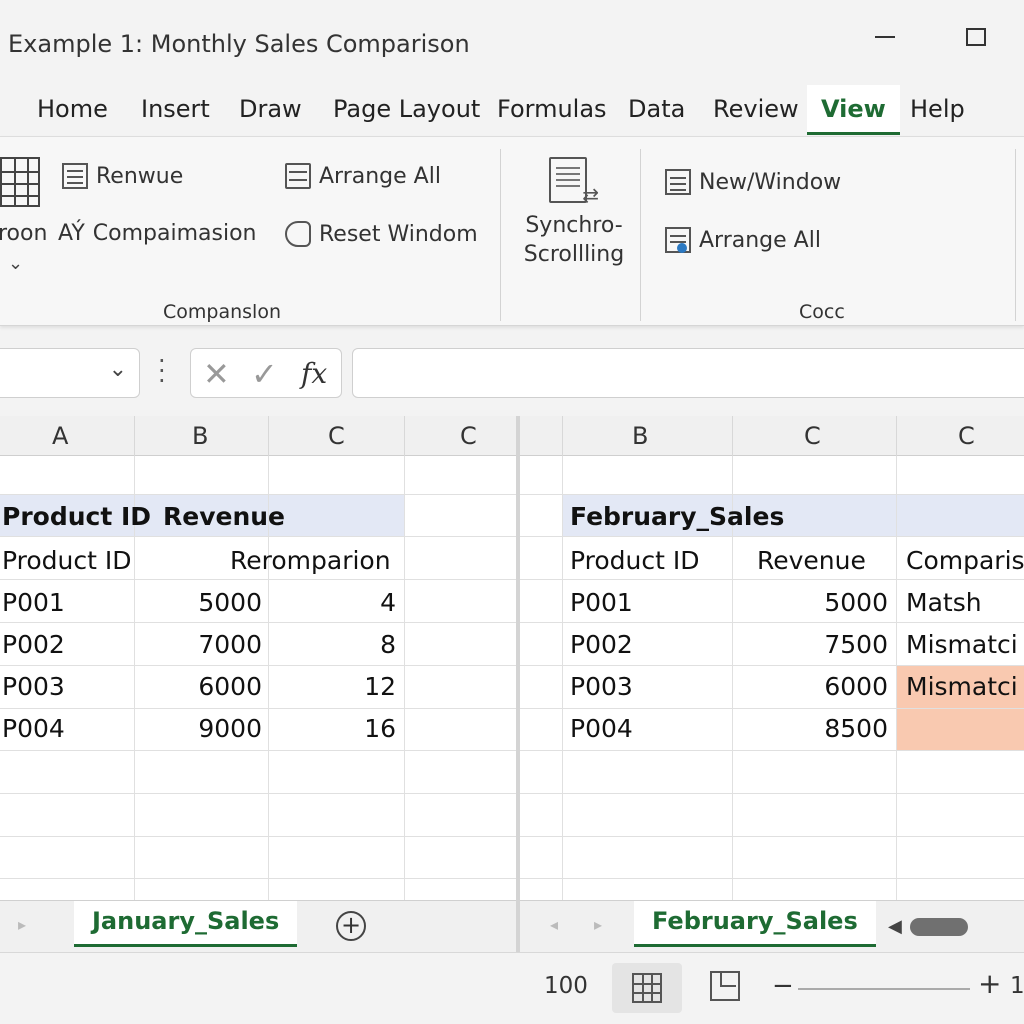 Image resolution: width=1024 pixels, height=1024 pixels. What do you see at coordinates (856, 644) in the screenshot?
I see `table-cell: 7500` at bounding box center [856, 644].